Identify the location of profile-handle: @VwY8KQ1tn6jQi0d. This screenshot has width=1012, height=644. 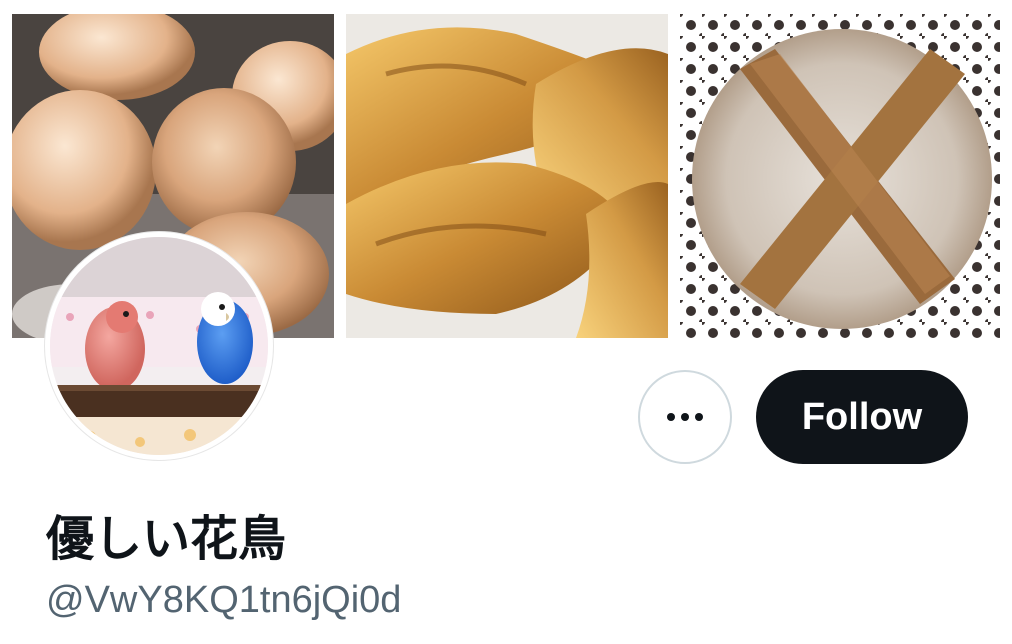
(224, 600).